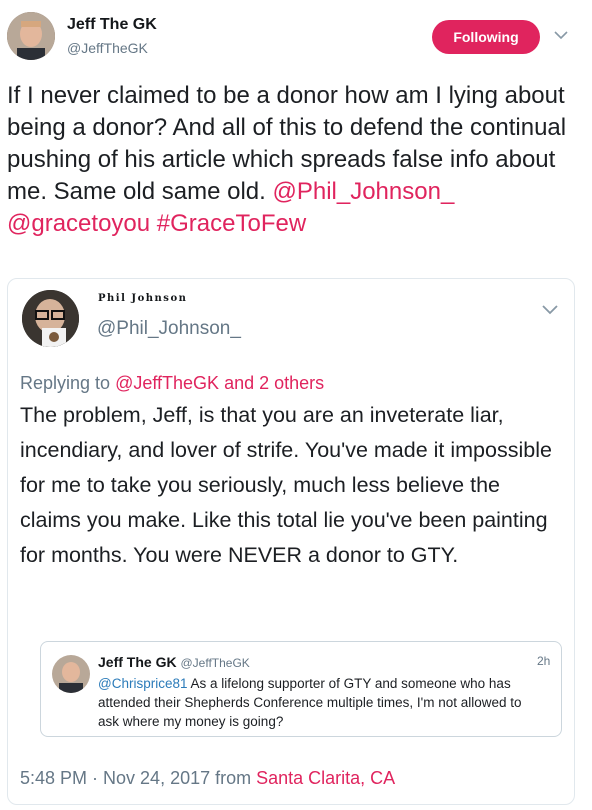 The height and width of the screenshot is (810, 592). Describe the element at coordinates (137, 662) in the screenshot. I see `inner-author-name: Jeff The GK` at that location.